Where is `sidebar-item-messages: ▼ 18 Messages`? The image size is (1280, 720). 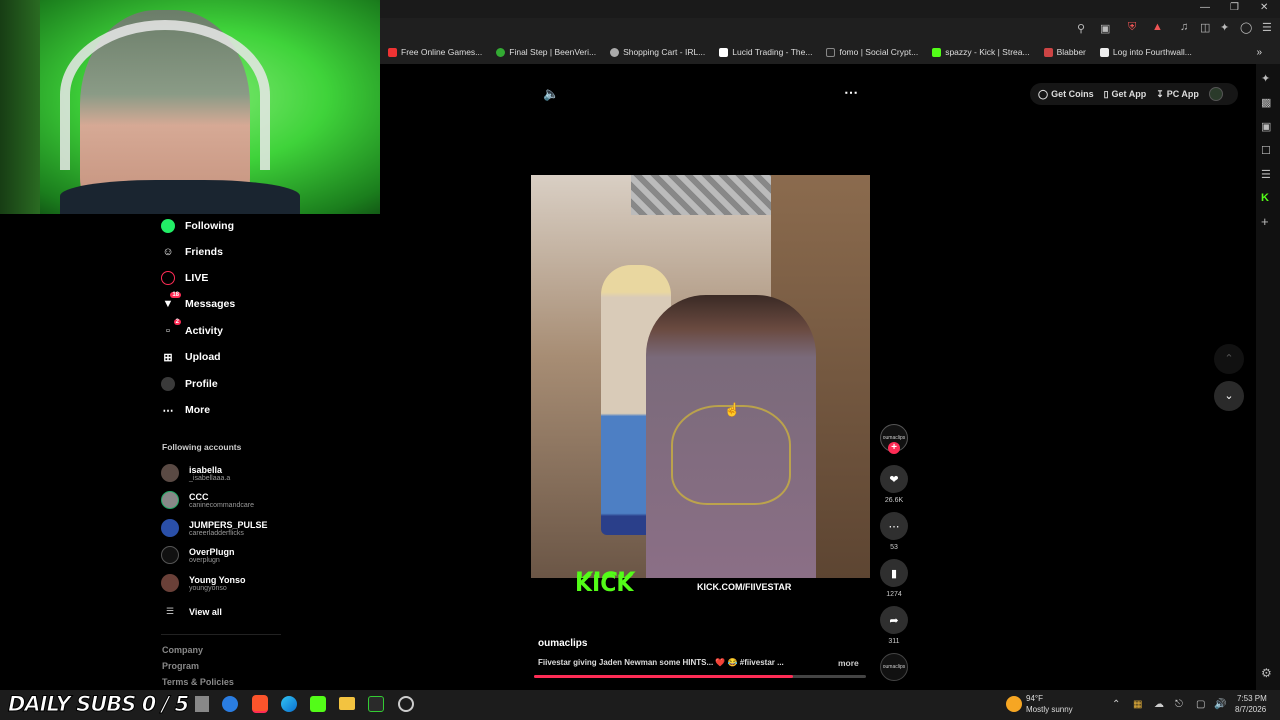 sidebar-item-messages: ▼ 18 Messages is located at coordinates (198, 301).